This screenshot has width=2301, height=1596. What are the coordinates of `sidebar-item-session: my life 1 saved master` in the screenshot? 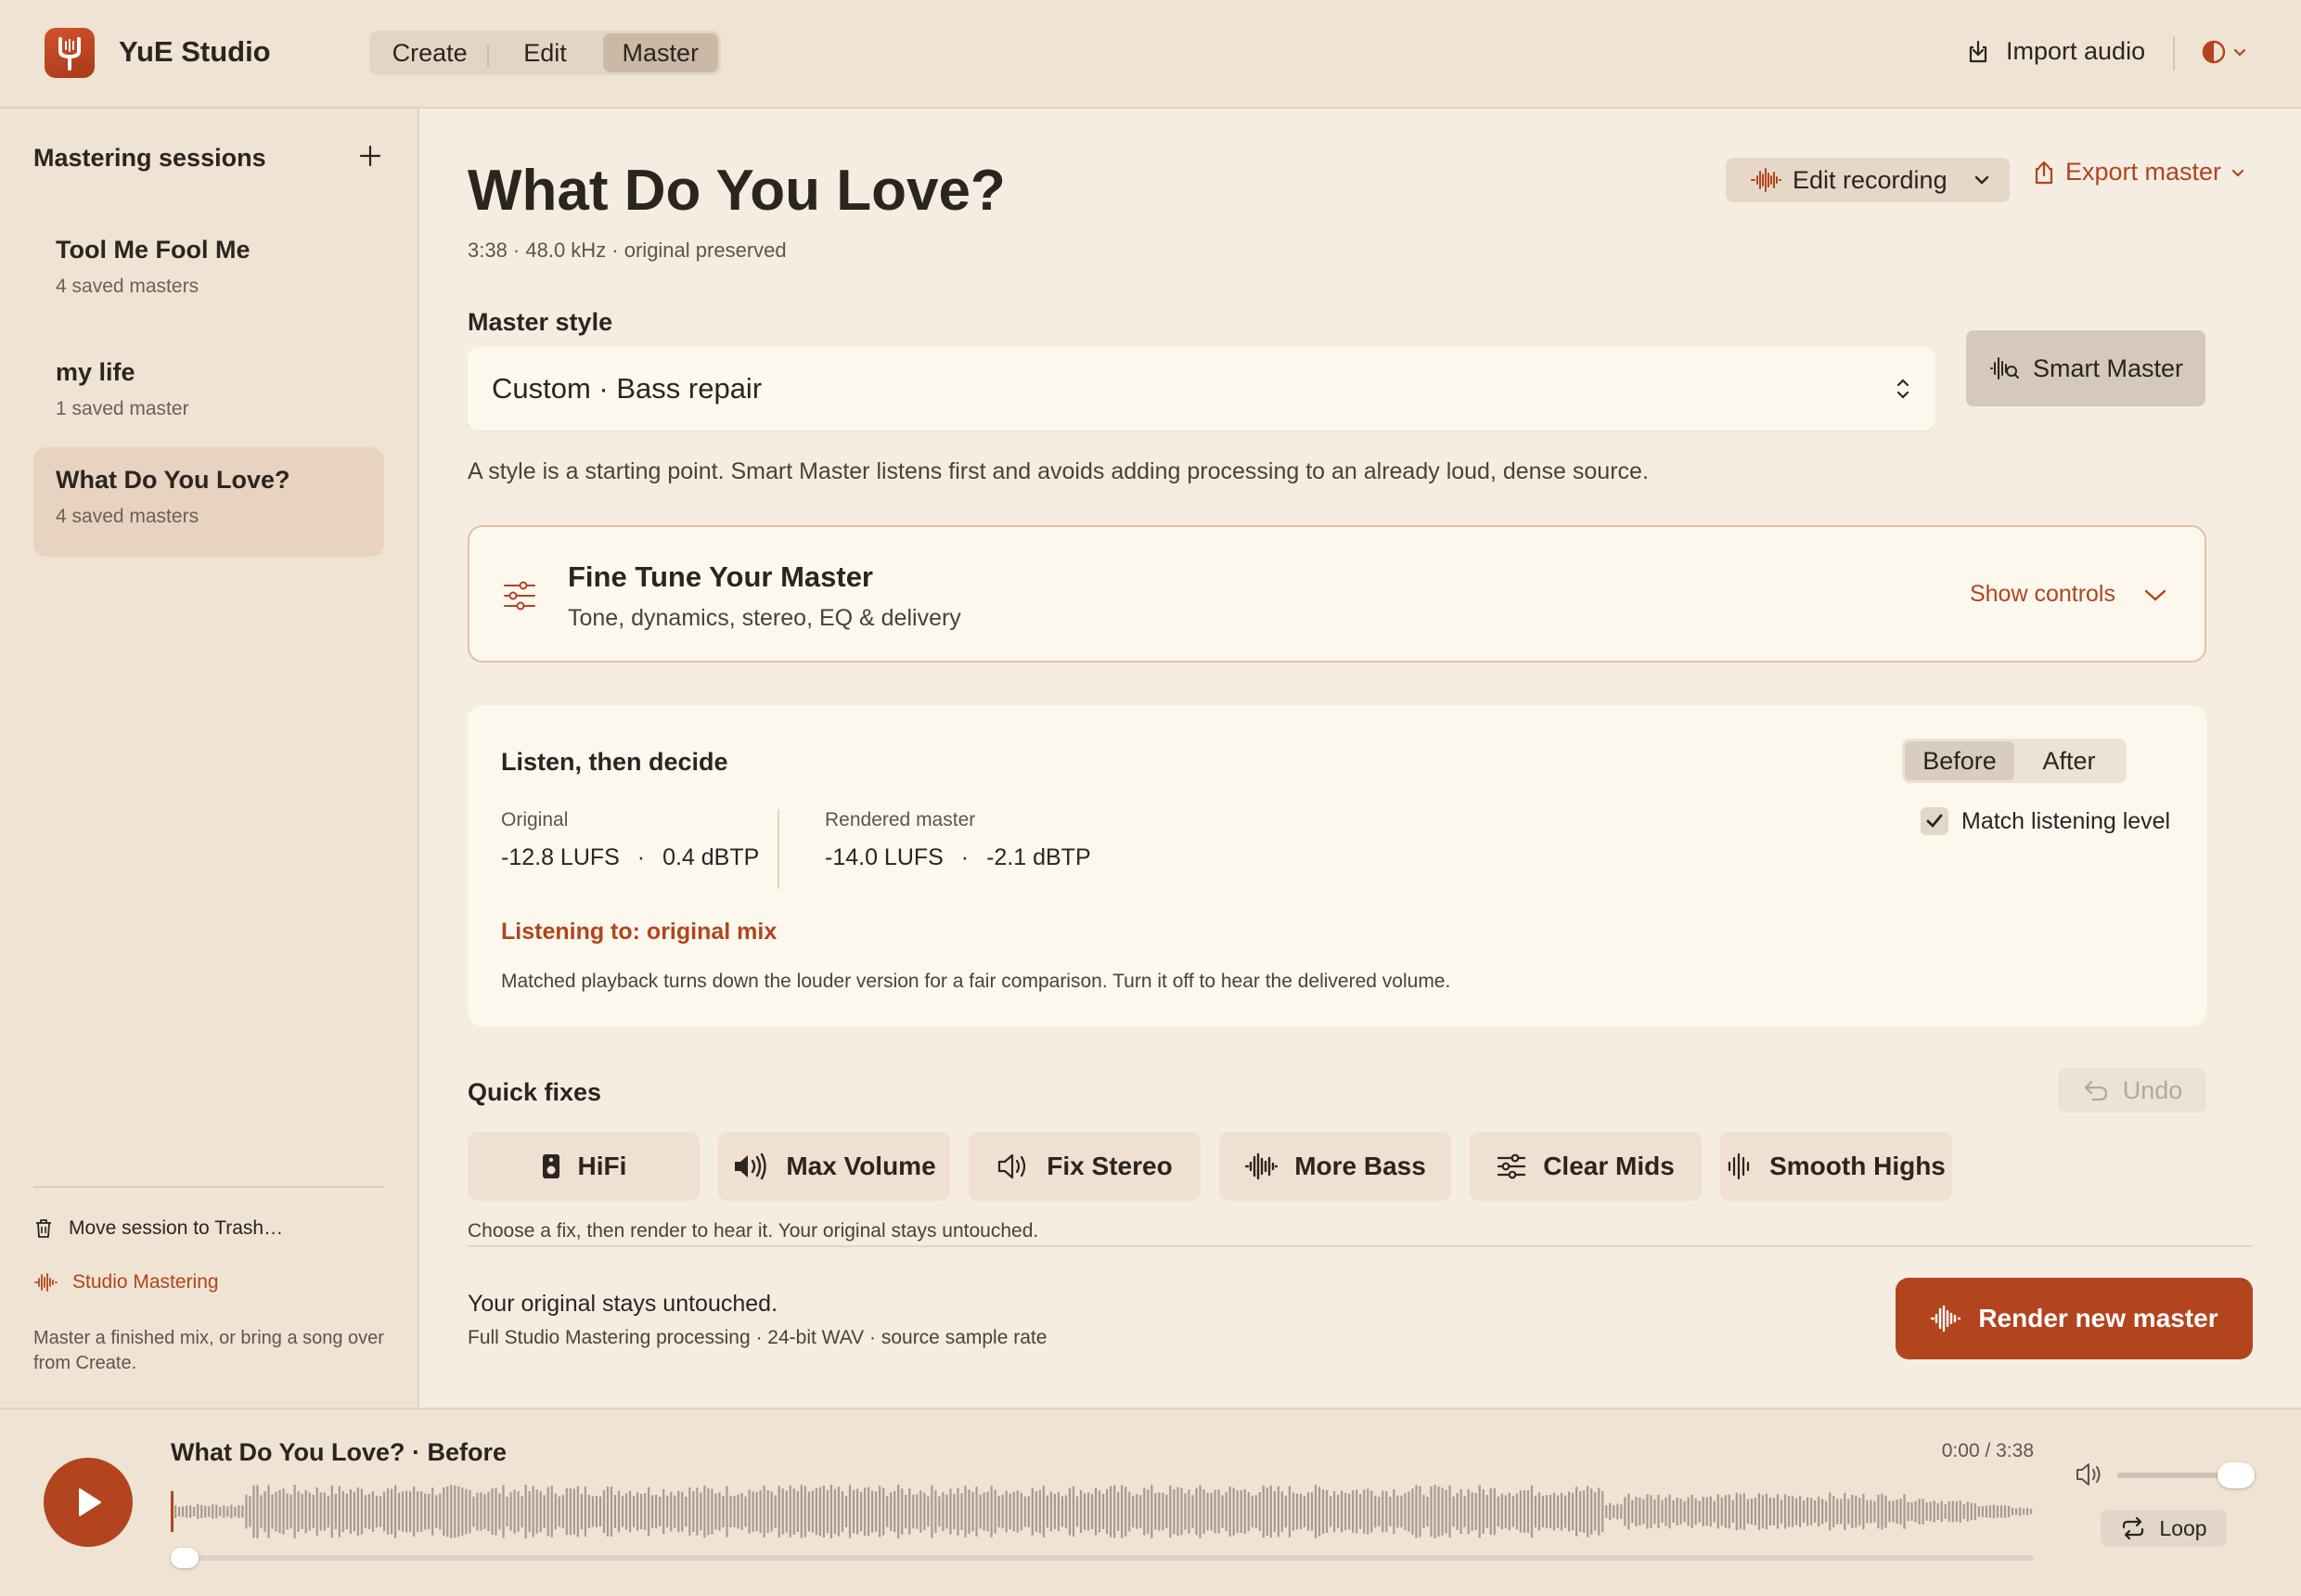 It's located at (209, 395).